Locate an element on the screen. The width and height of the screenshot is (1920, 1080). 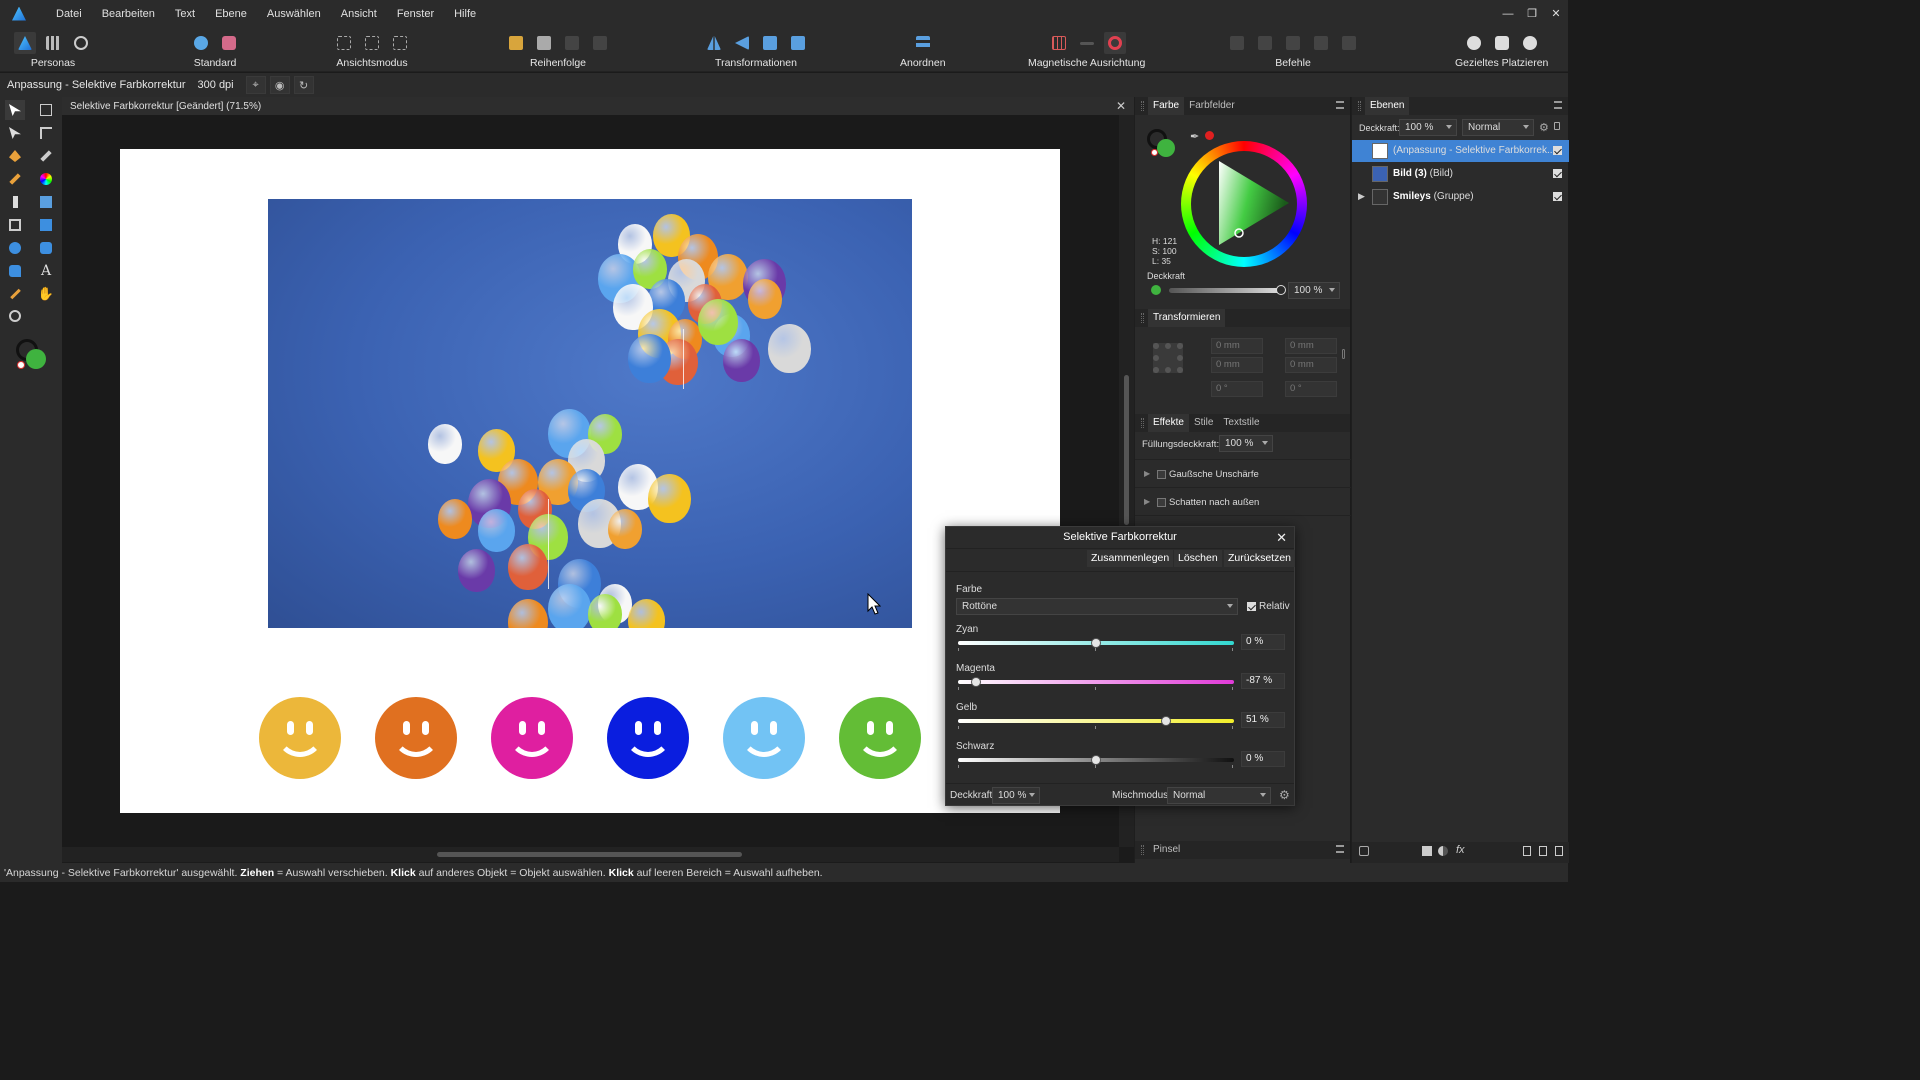
slider-value-field: -87 % is located at coordinates (1263, 681).